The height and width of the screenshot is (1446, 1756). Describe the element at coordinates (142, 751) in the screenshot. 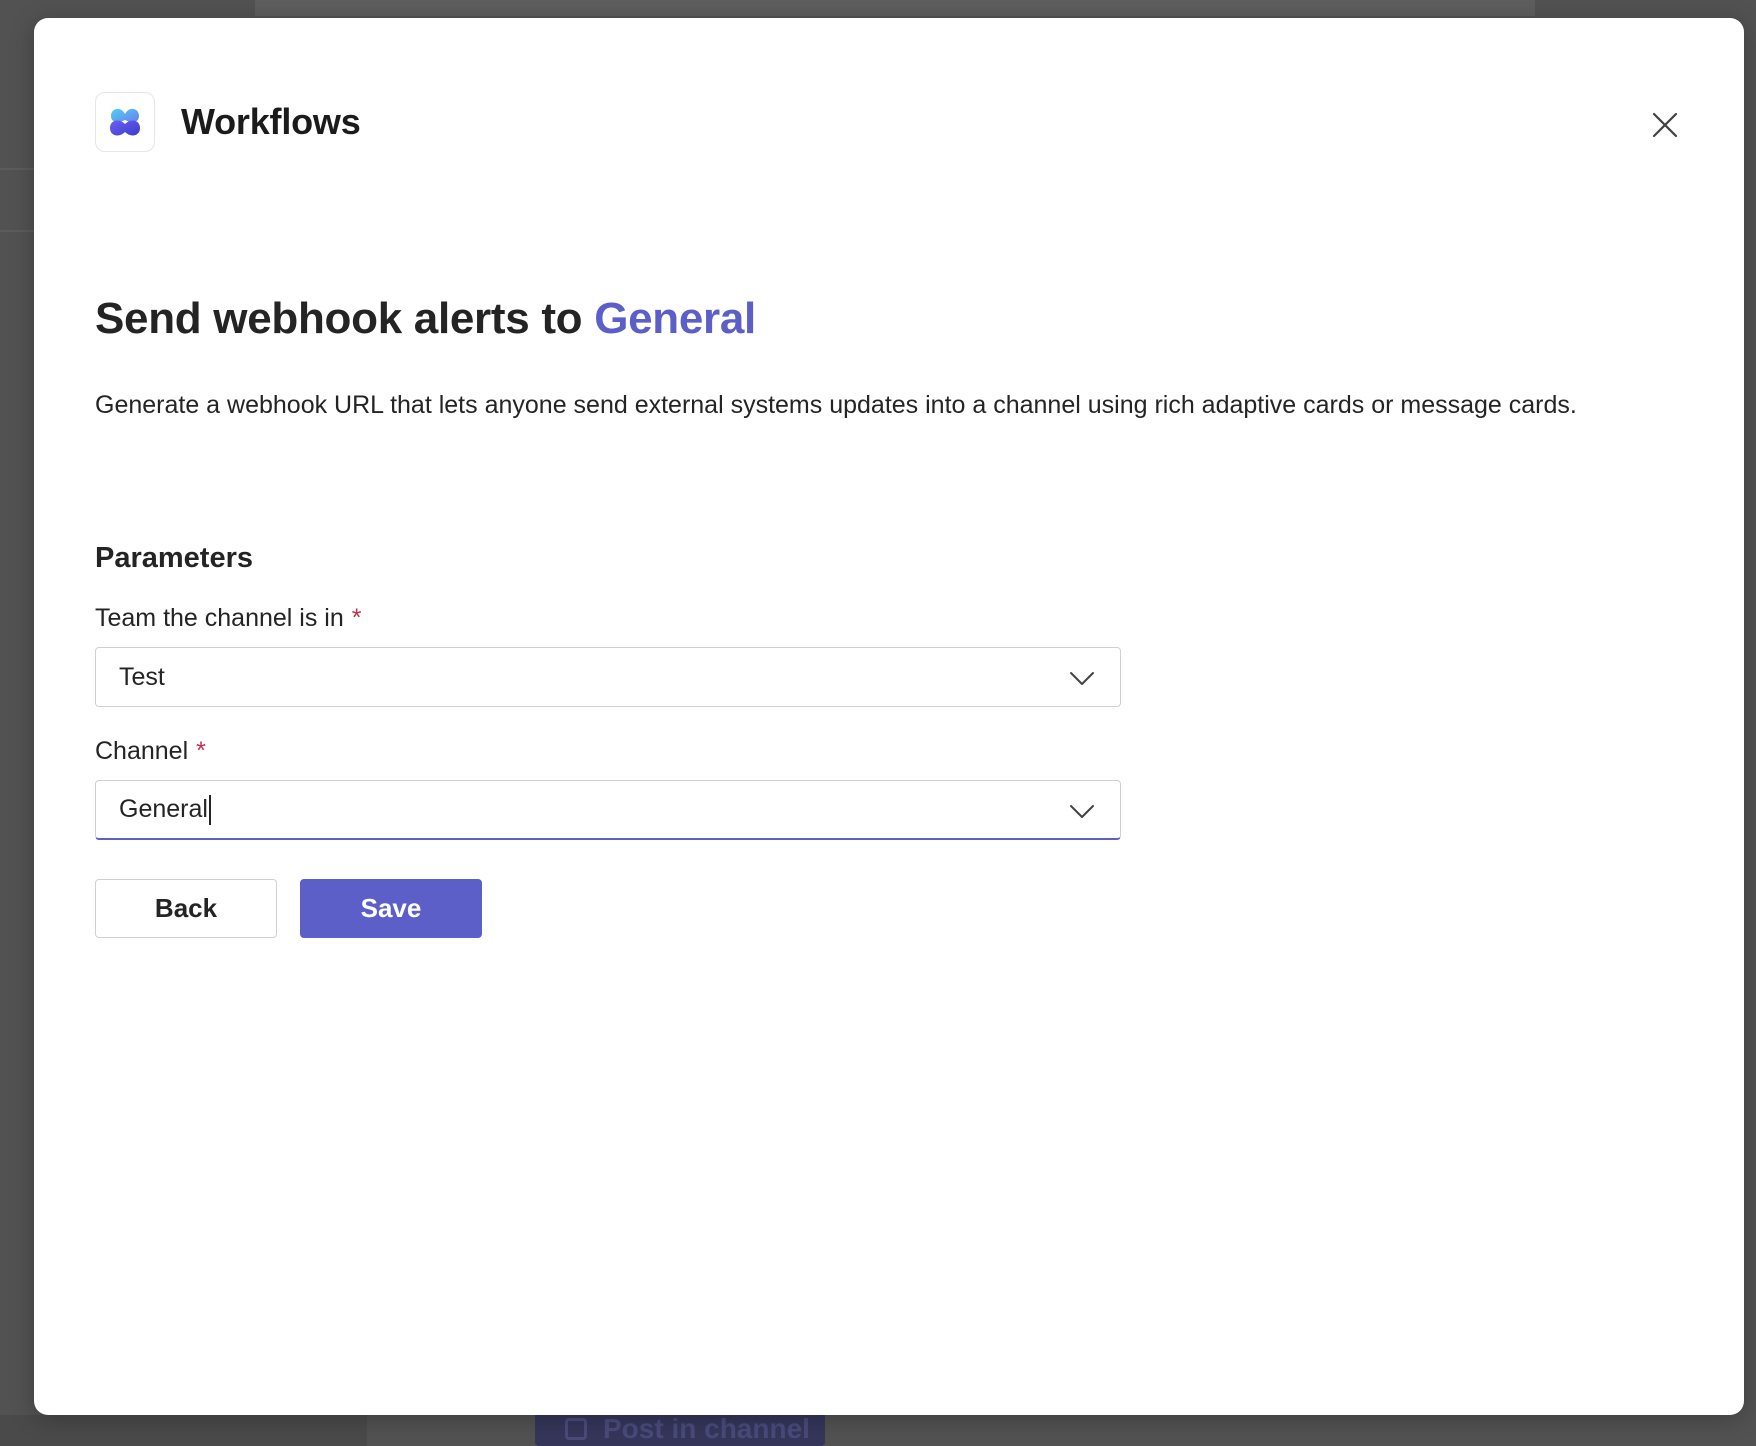

I see `channel-label-text: Channel` at that location.